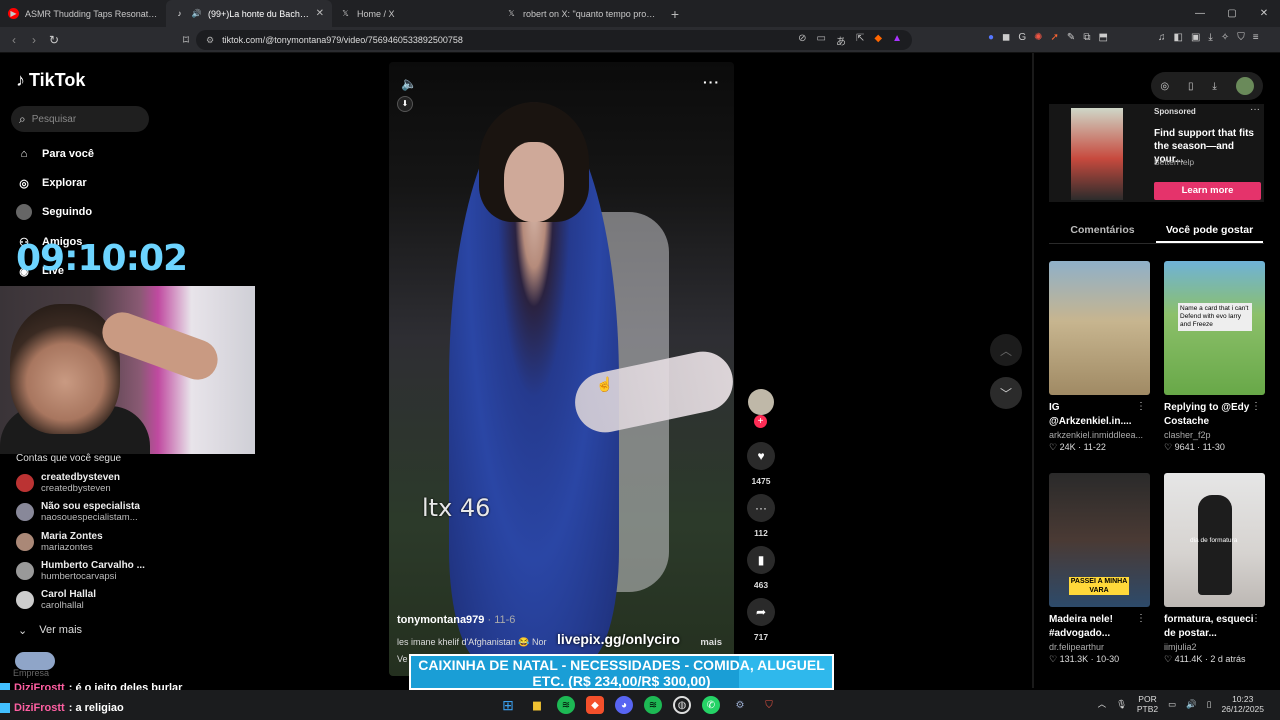 This screenshot has width=1280, height=720. I want to click on back-icon: ‹, so click(14, 40).